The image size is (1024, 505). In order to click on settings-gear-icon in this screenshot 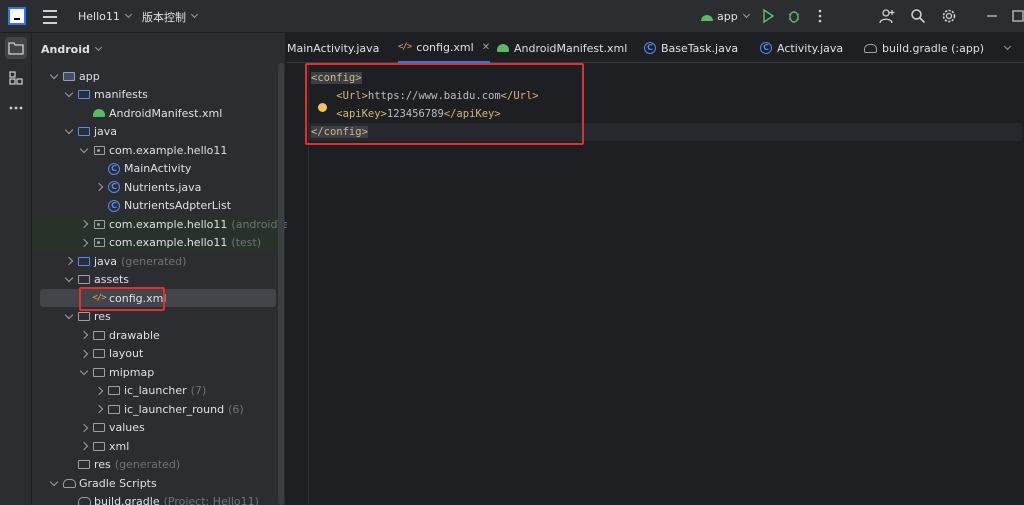, I will do `click(949, 16)`.